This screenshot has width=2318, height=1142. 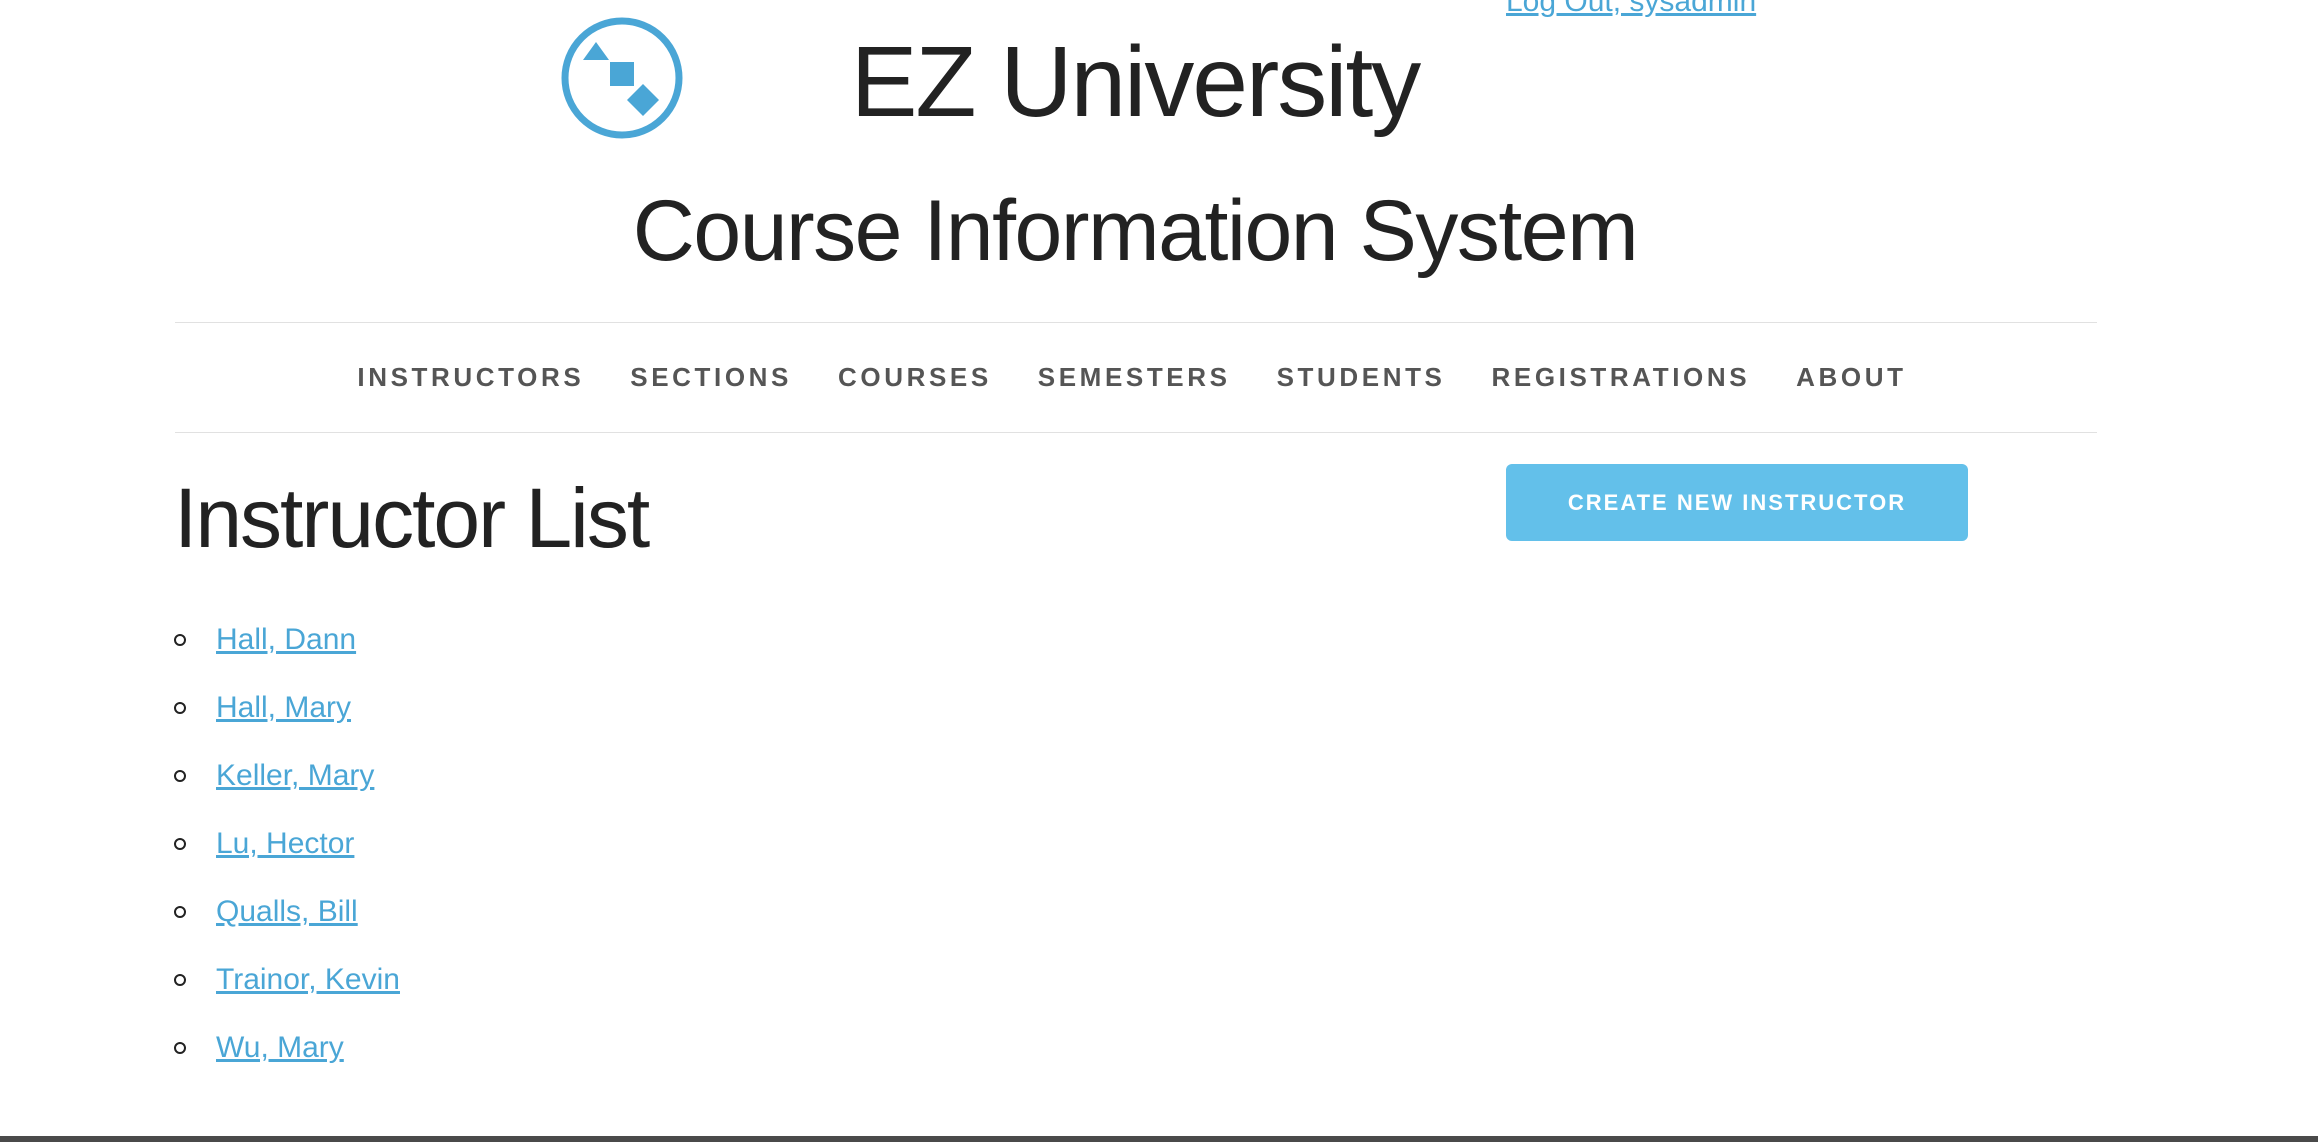 I want to click on nav-item-semesters: SEMESTERS, so click(x=1134, y=377).